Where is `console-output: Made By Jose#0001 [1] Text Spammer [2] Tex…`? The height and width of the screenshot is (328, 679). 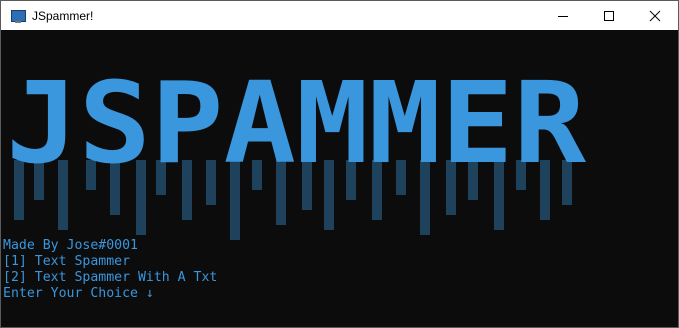 console-output: Made By Jose#0001 [1] Text Spammer [2] Tex… is located at coordinates (110, 270).